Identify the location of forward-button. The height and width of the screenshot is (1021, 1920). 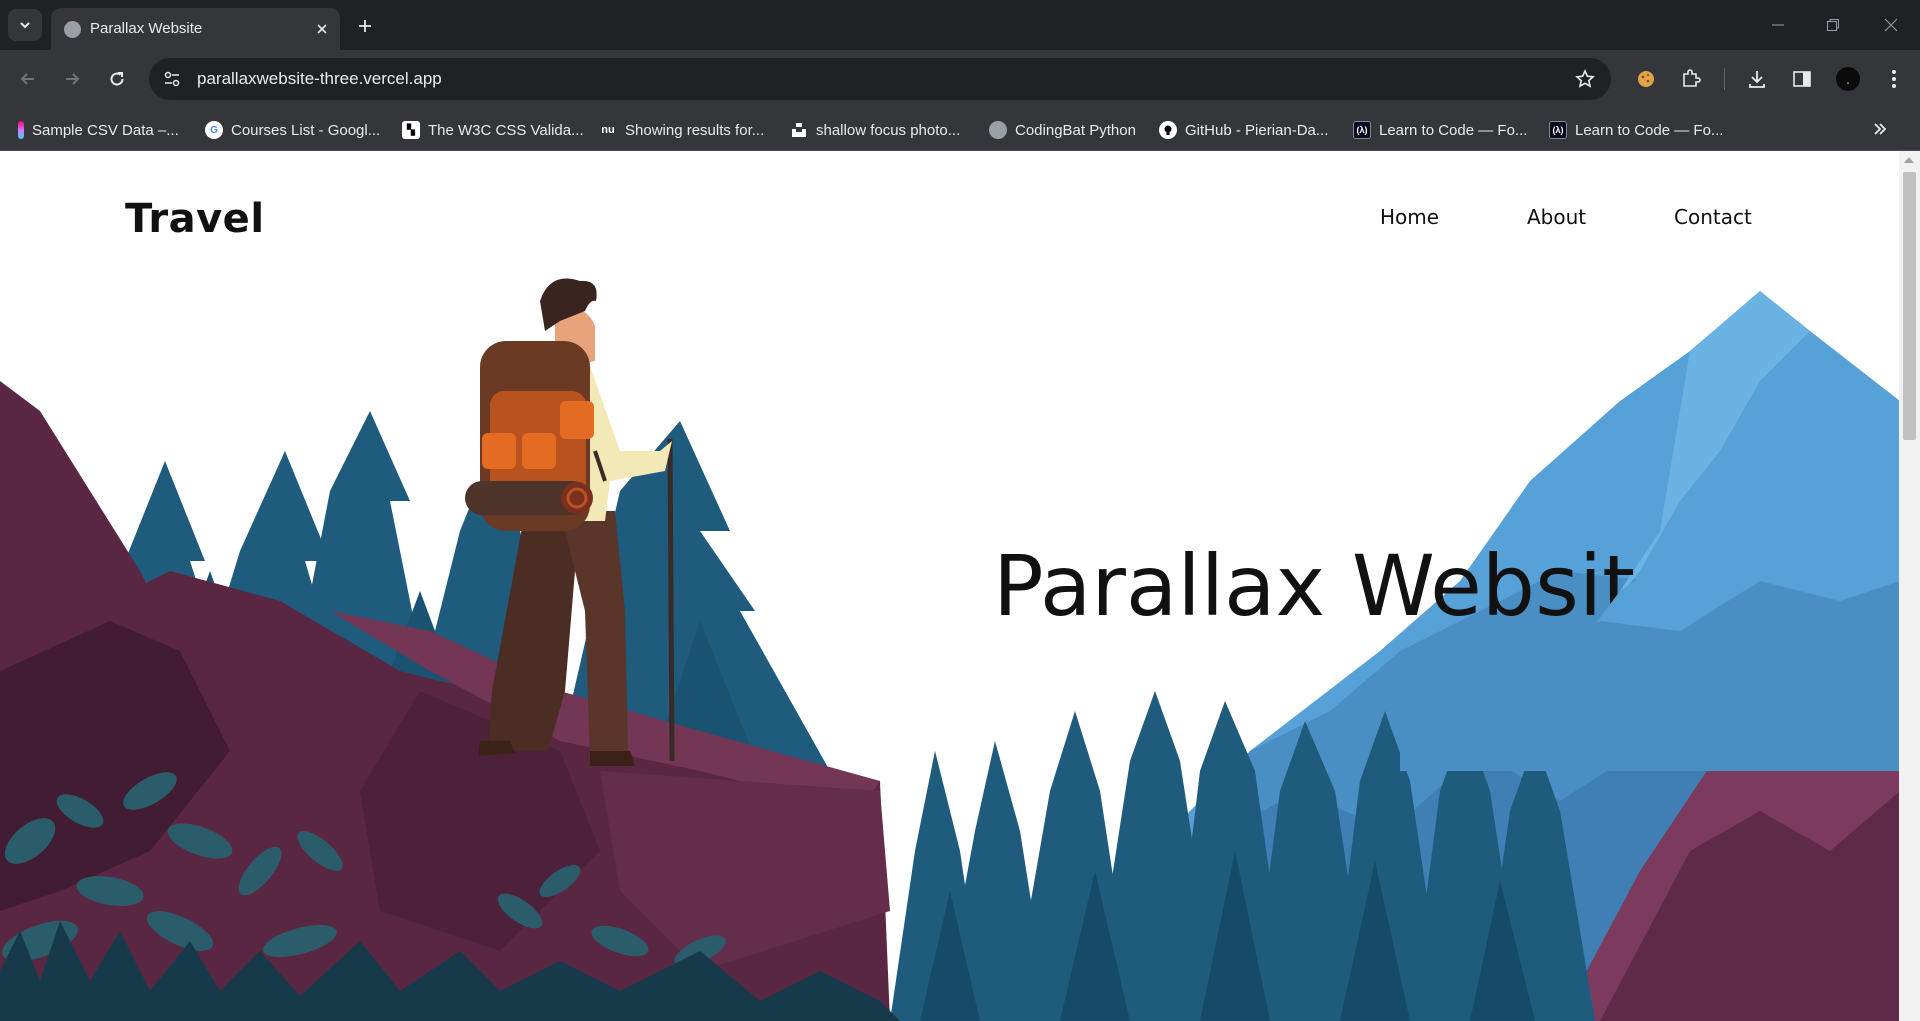
(72, 79).